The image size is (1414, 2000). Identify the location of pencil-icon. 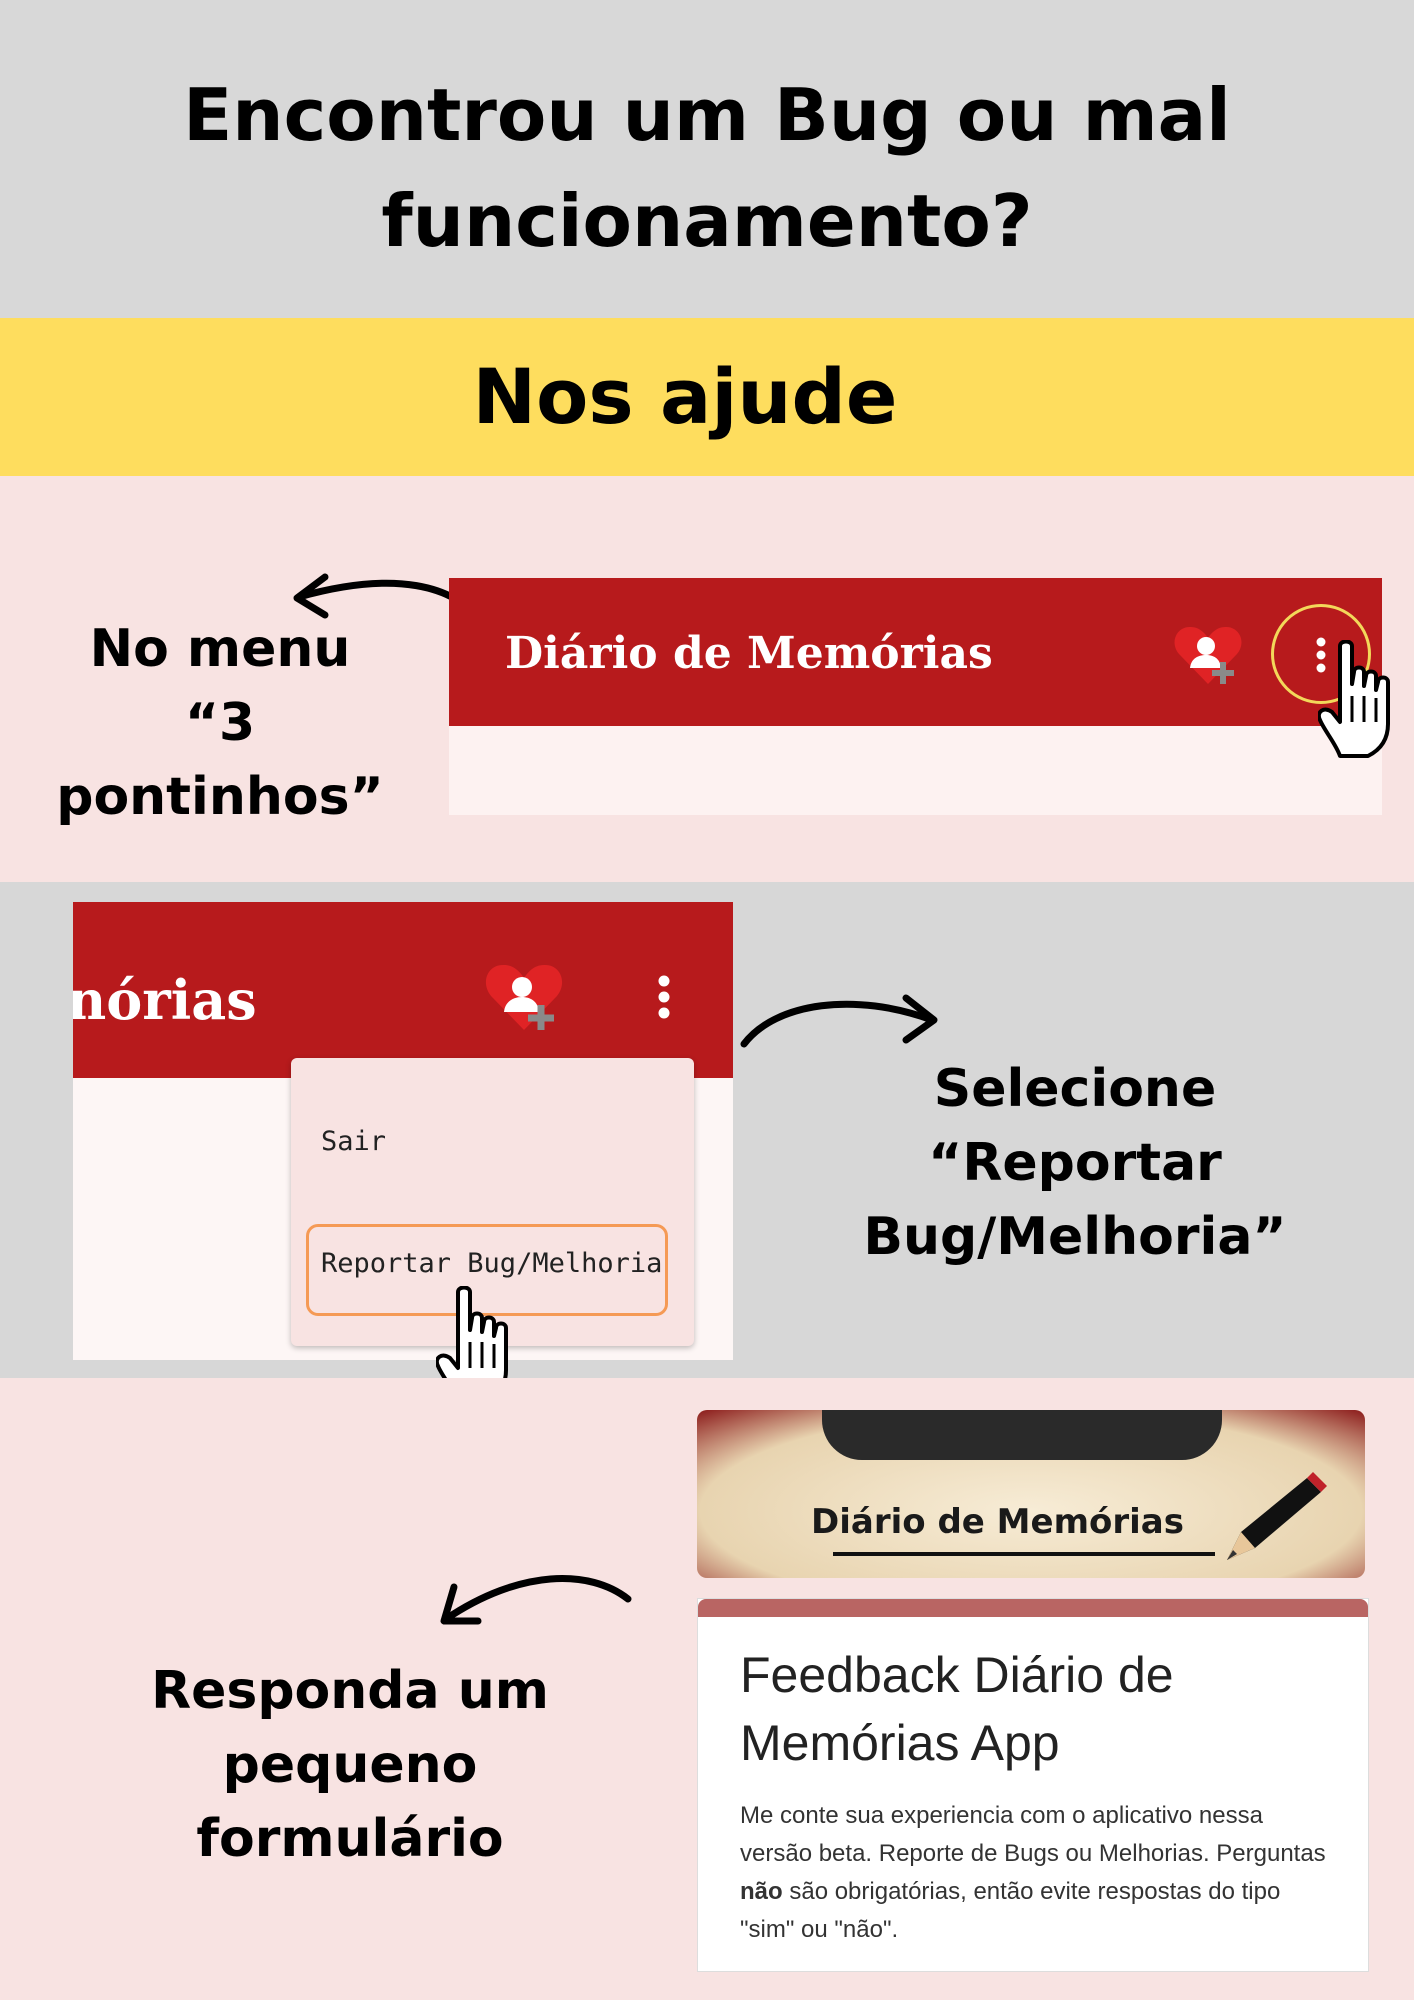
(1277, 1516).